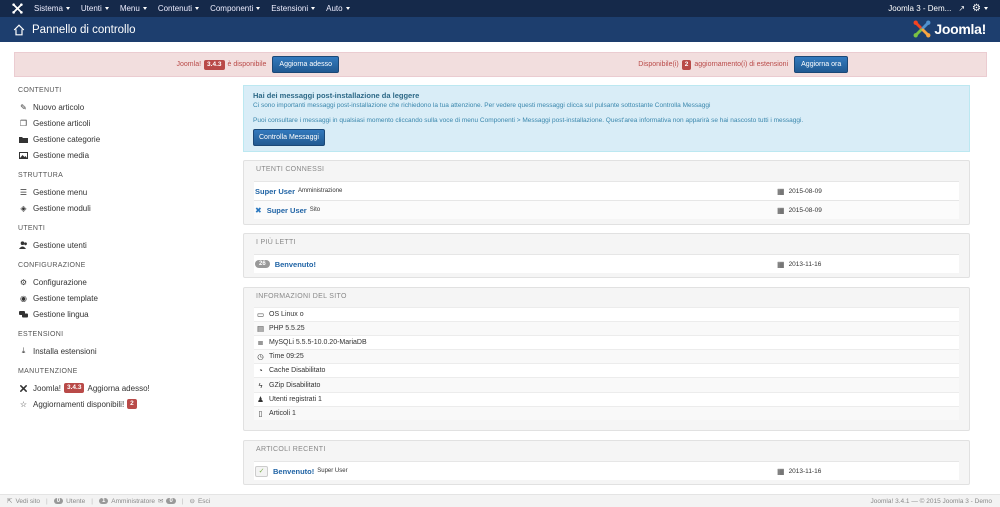 The image size is (1000, 507). What do you see at coordinates (980, 8) in the screenshot?
I see `gear-icon: ⚙` at bounding box center [980, 8].